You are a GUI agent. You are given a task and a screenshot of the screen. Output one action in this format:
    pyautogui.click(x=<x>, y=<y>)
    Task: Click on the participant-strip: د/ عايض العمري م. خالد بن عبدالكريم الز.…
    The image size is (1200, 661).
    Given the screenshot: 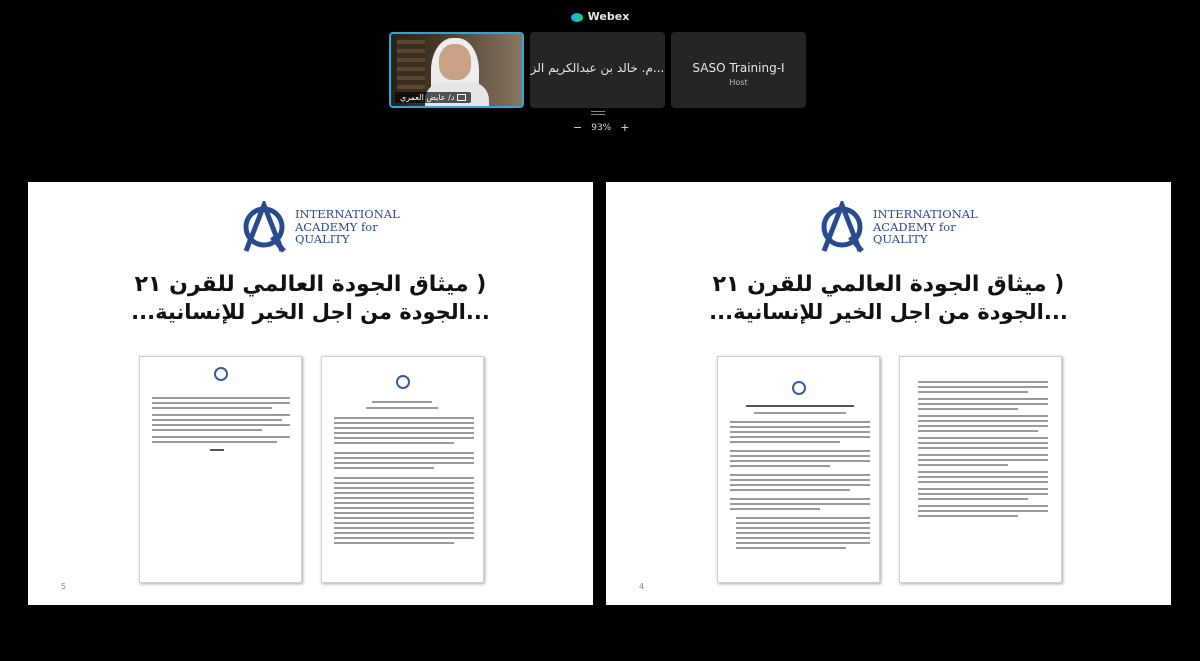 What is the action you would take?
    pyautogui.click(x=597, y=70)
    